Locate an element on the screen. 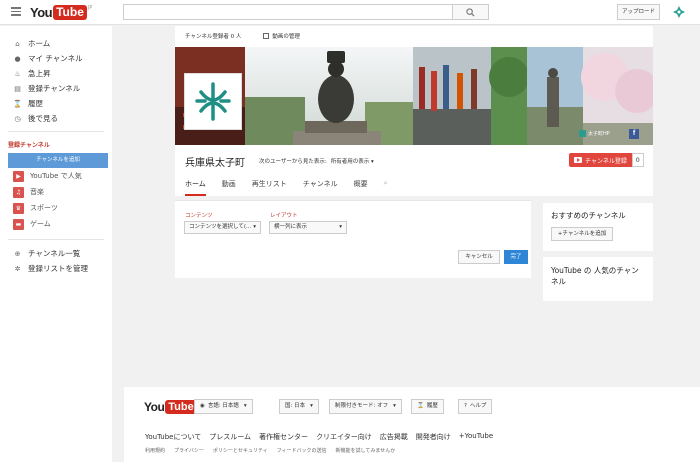 Image resolution: width=700 pixels, height=462 pixels. footer-link: クリエイター向け is located at coordinates (344, 437).